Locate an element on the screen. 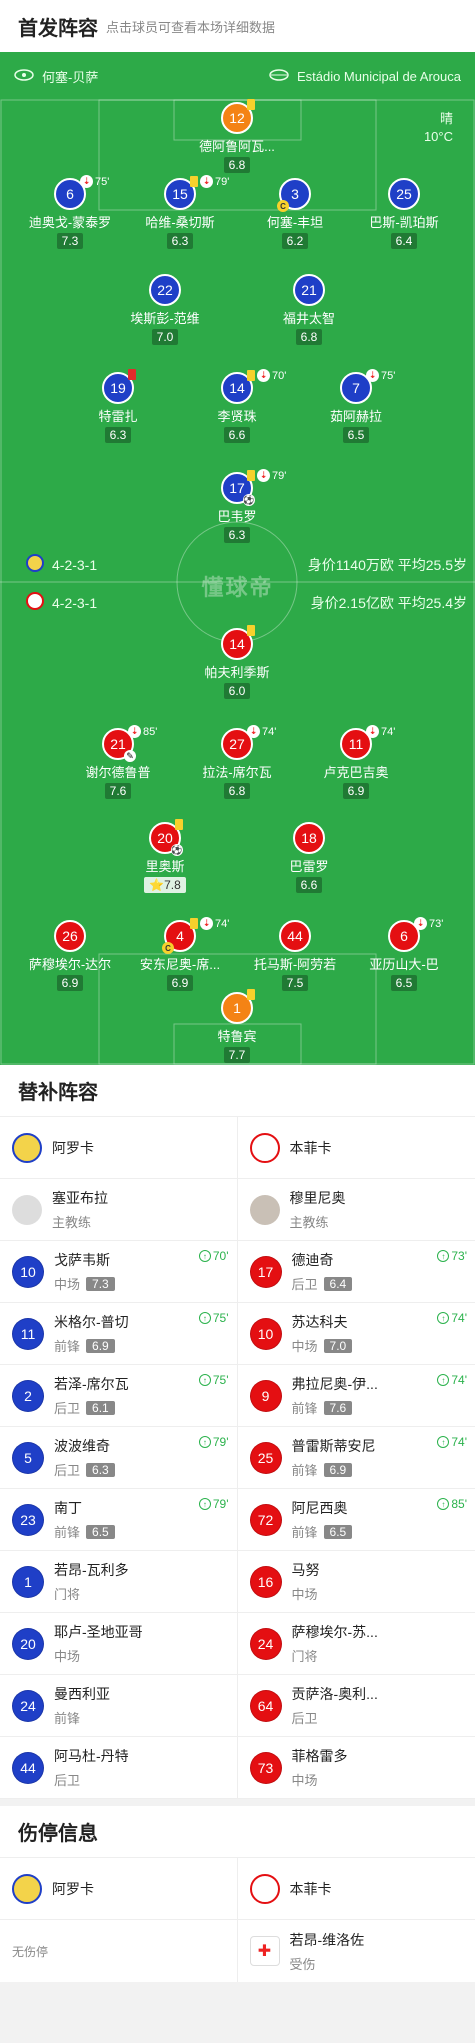 This screenshot has width=475, height=2043. player-name: 李贤珠 is located at coordinates (237, 416).